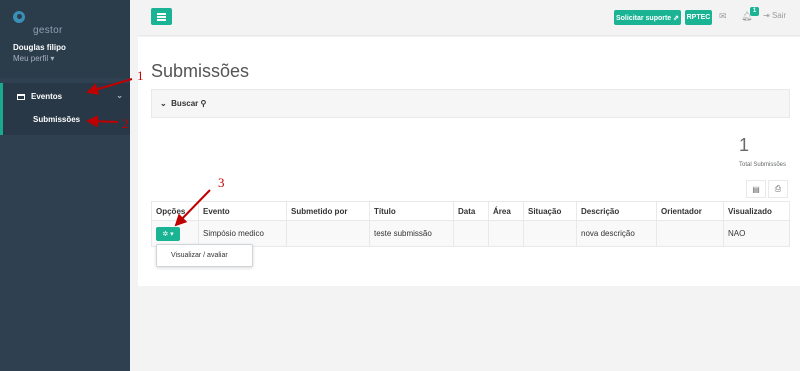  I want to click on export-excel-button: ▤, so click(756, 189).